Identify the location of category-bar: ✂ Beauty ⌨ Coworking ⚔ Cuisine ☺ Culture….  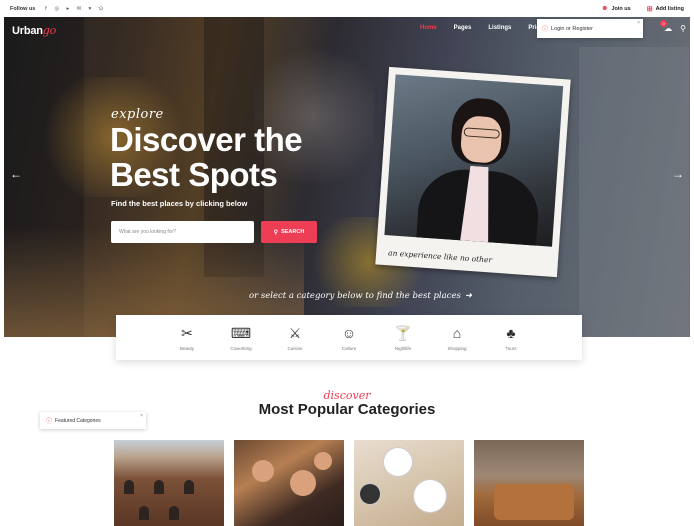
(349, 337).